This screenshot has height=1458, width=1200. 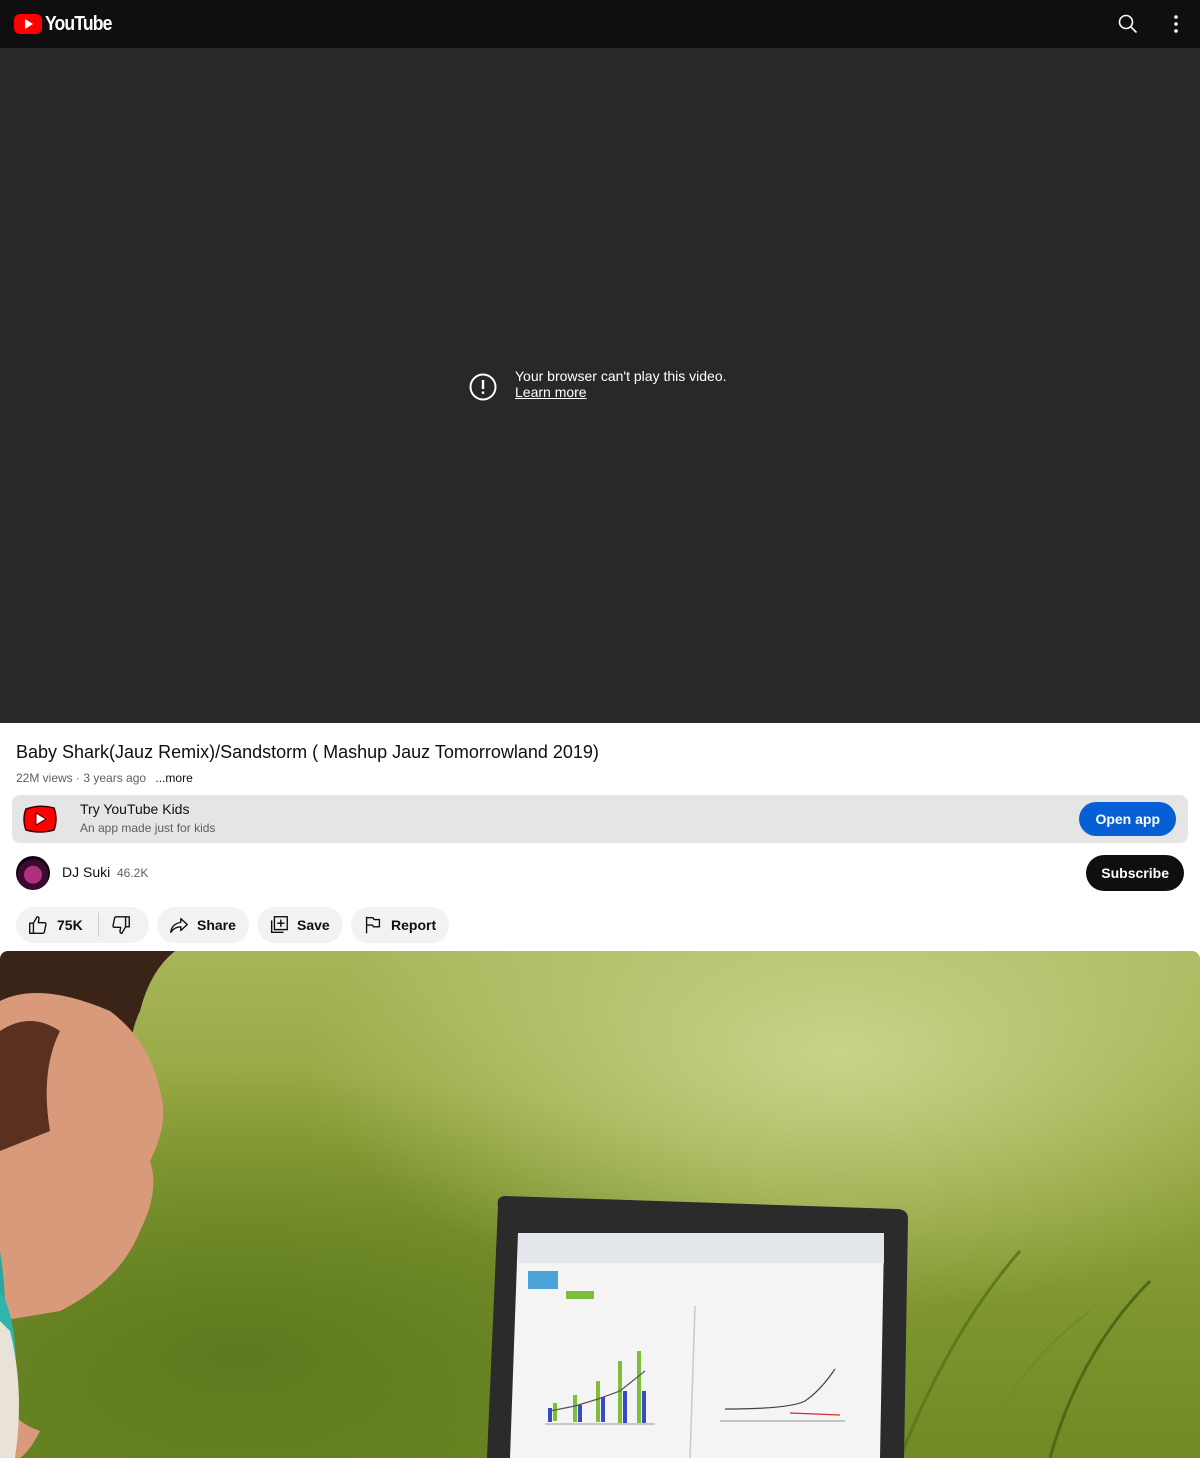 I want to click on youtube-logo: YouTube, so click(x=67, y=24).